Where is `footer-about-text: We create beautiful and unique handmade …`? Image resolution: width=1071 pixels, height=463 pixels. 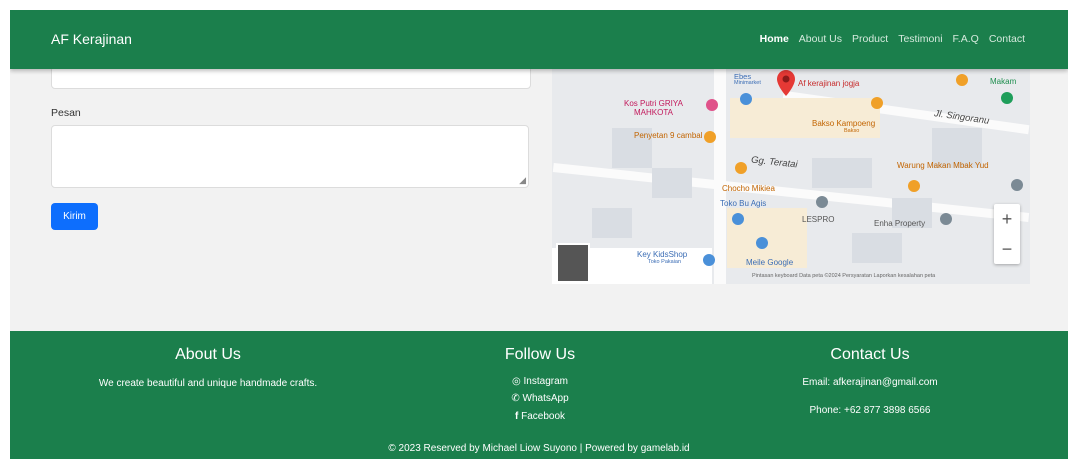 footer-about-text: We create beautiful and unique handmade … is located at coordinates (208, 383).